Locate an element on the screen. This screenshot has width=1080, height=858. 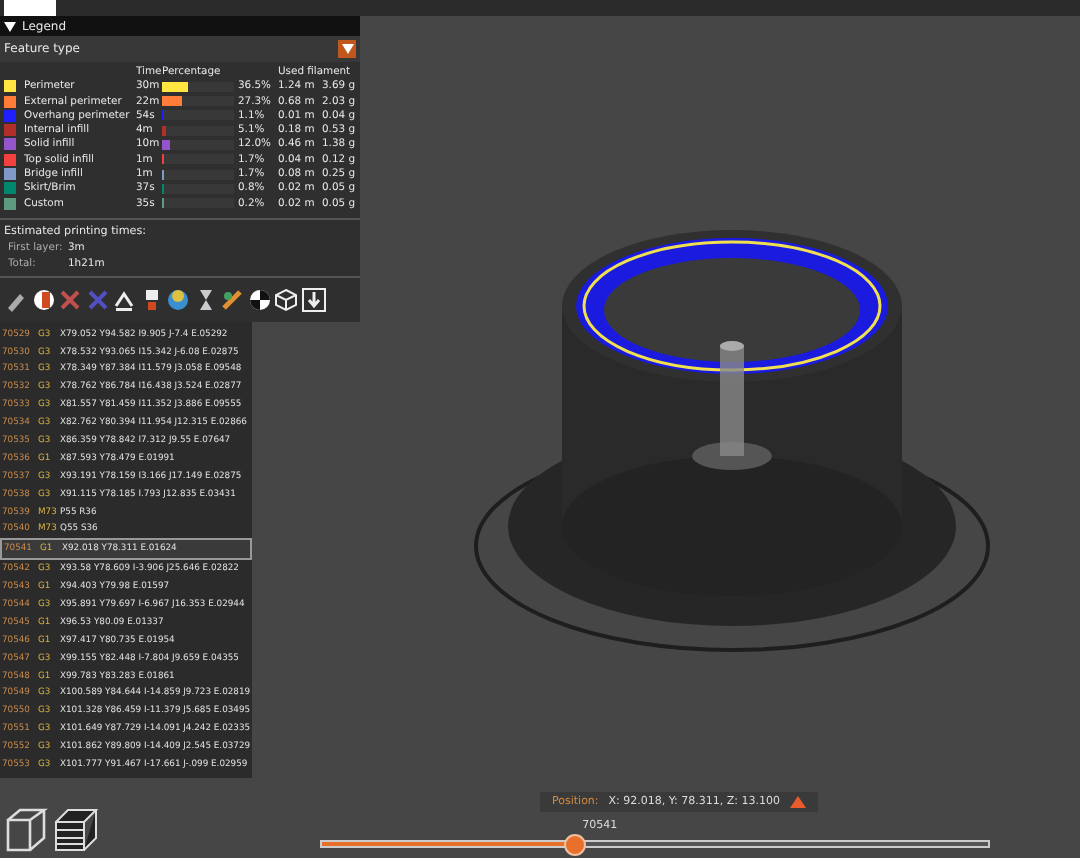
cube-icon is located at coordinates (26, 830).